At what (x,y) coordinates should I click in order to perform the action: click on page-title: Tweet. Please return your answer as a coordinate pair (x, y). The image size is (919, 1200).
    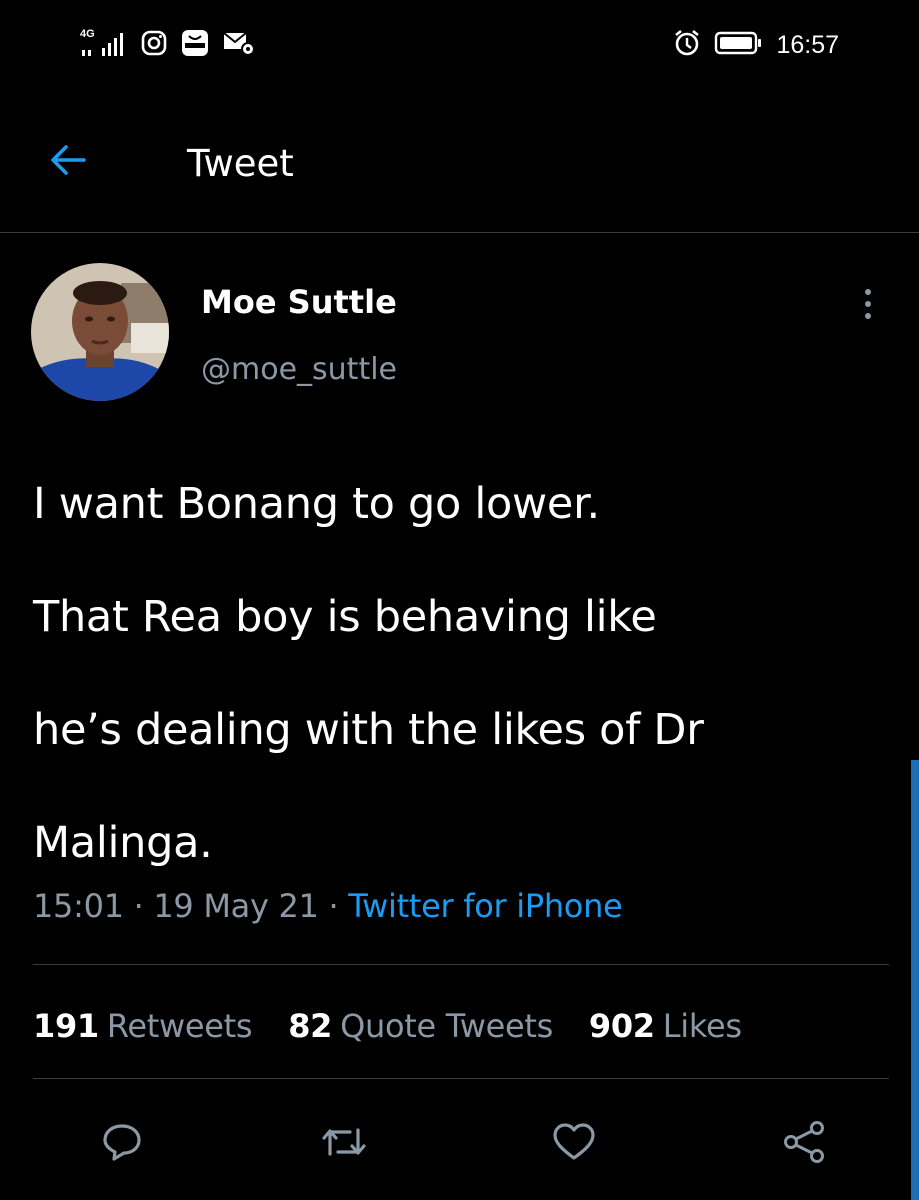
    Looking at the image, I should click on (240, 163).